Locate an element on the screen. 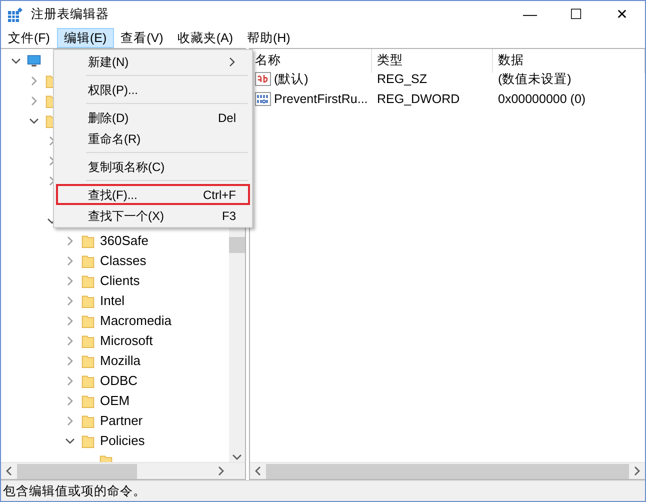  tree-item-label: Classes is located at coordinates (123, 261).